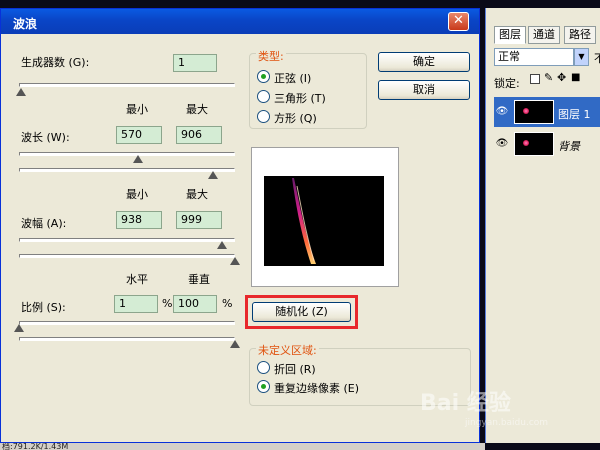 Image resolution: width=600 pixels, height=450 pixels. I want to click on generators-input: 1, so click(195, 63).